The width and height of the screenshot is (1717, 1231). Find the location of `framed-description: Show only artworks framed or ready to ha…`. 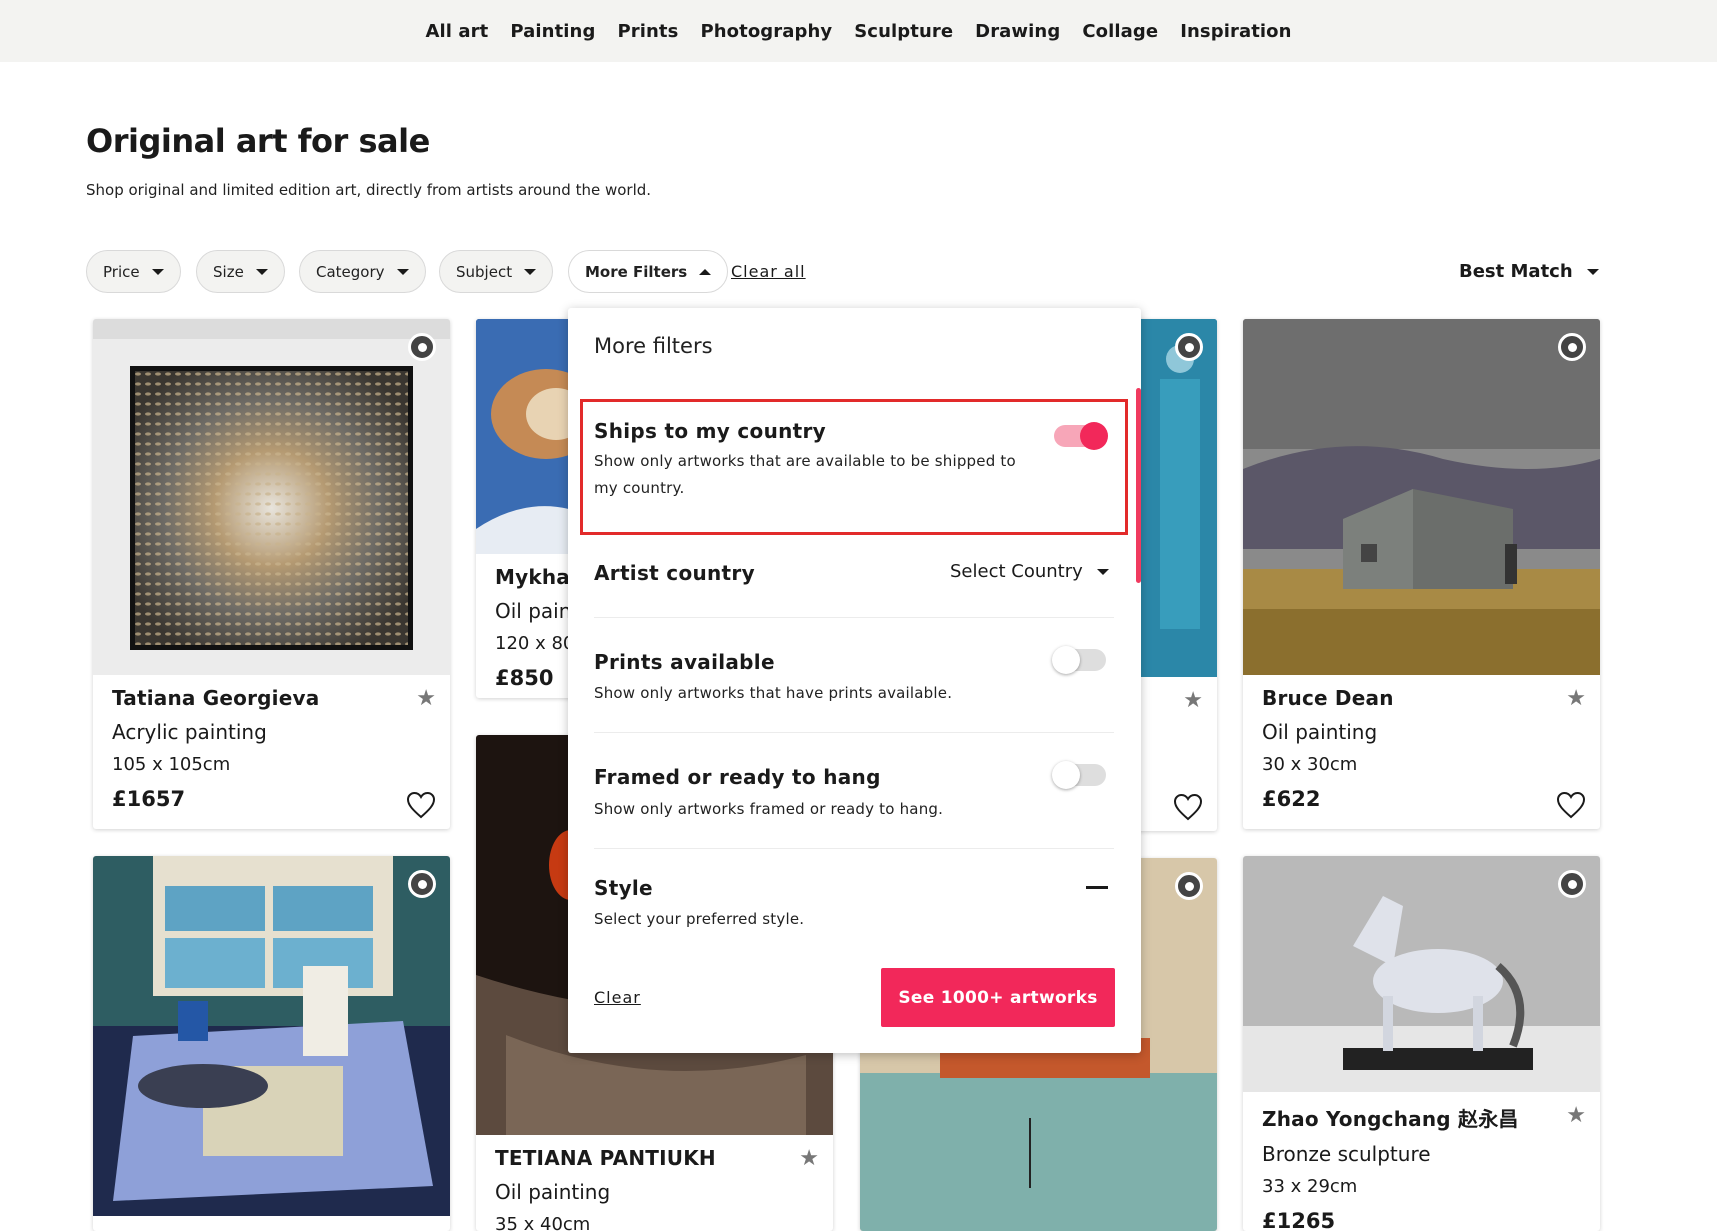

framed-description: Show only artworks framed or ready to ha… is located at coordinates (769, 809).